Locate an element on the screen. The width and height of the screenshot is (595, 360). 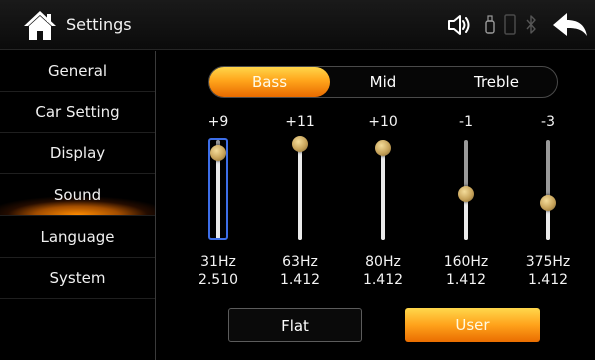
user-button: User is located at coordinates (472, 325).